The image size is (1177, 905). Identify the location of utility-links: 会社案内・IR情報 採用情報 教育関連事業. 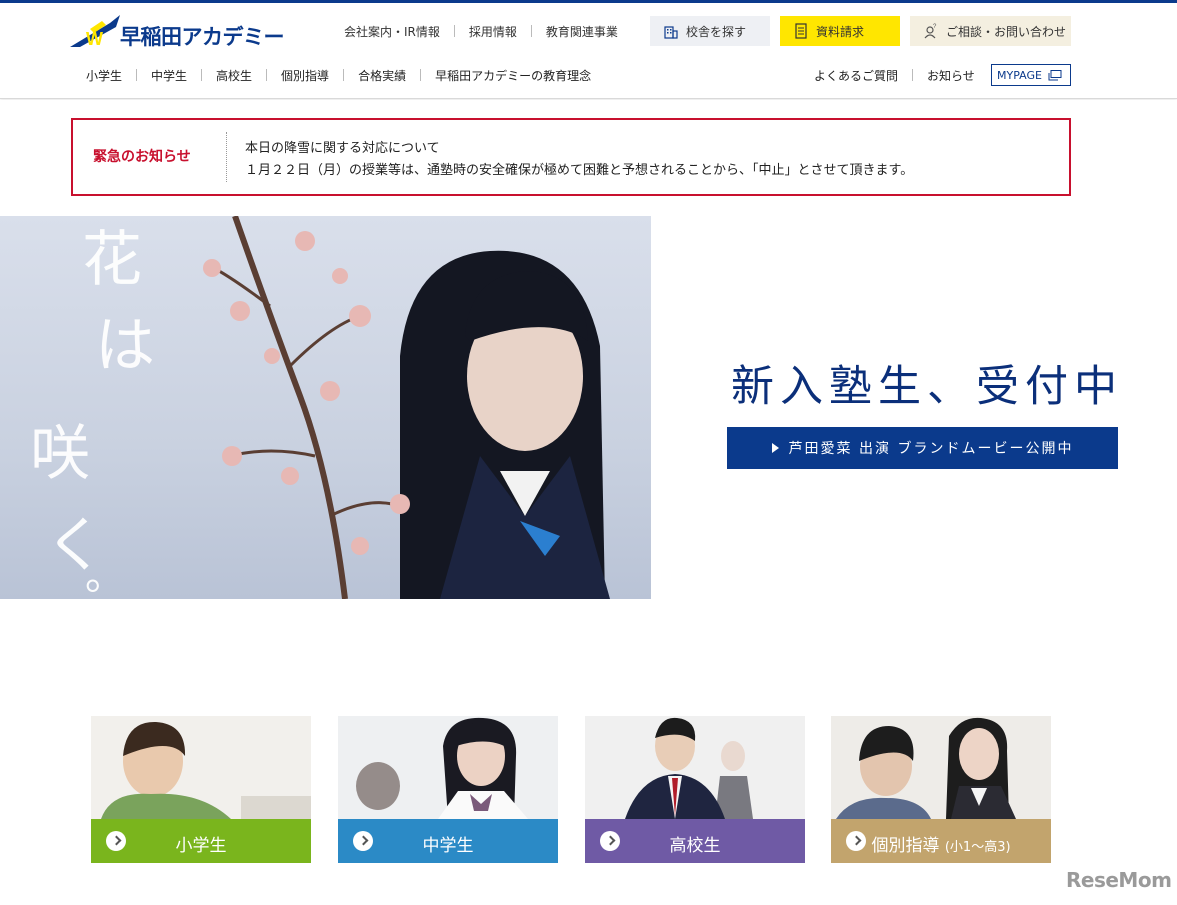
(481, 31).